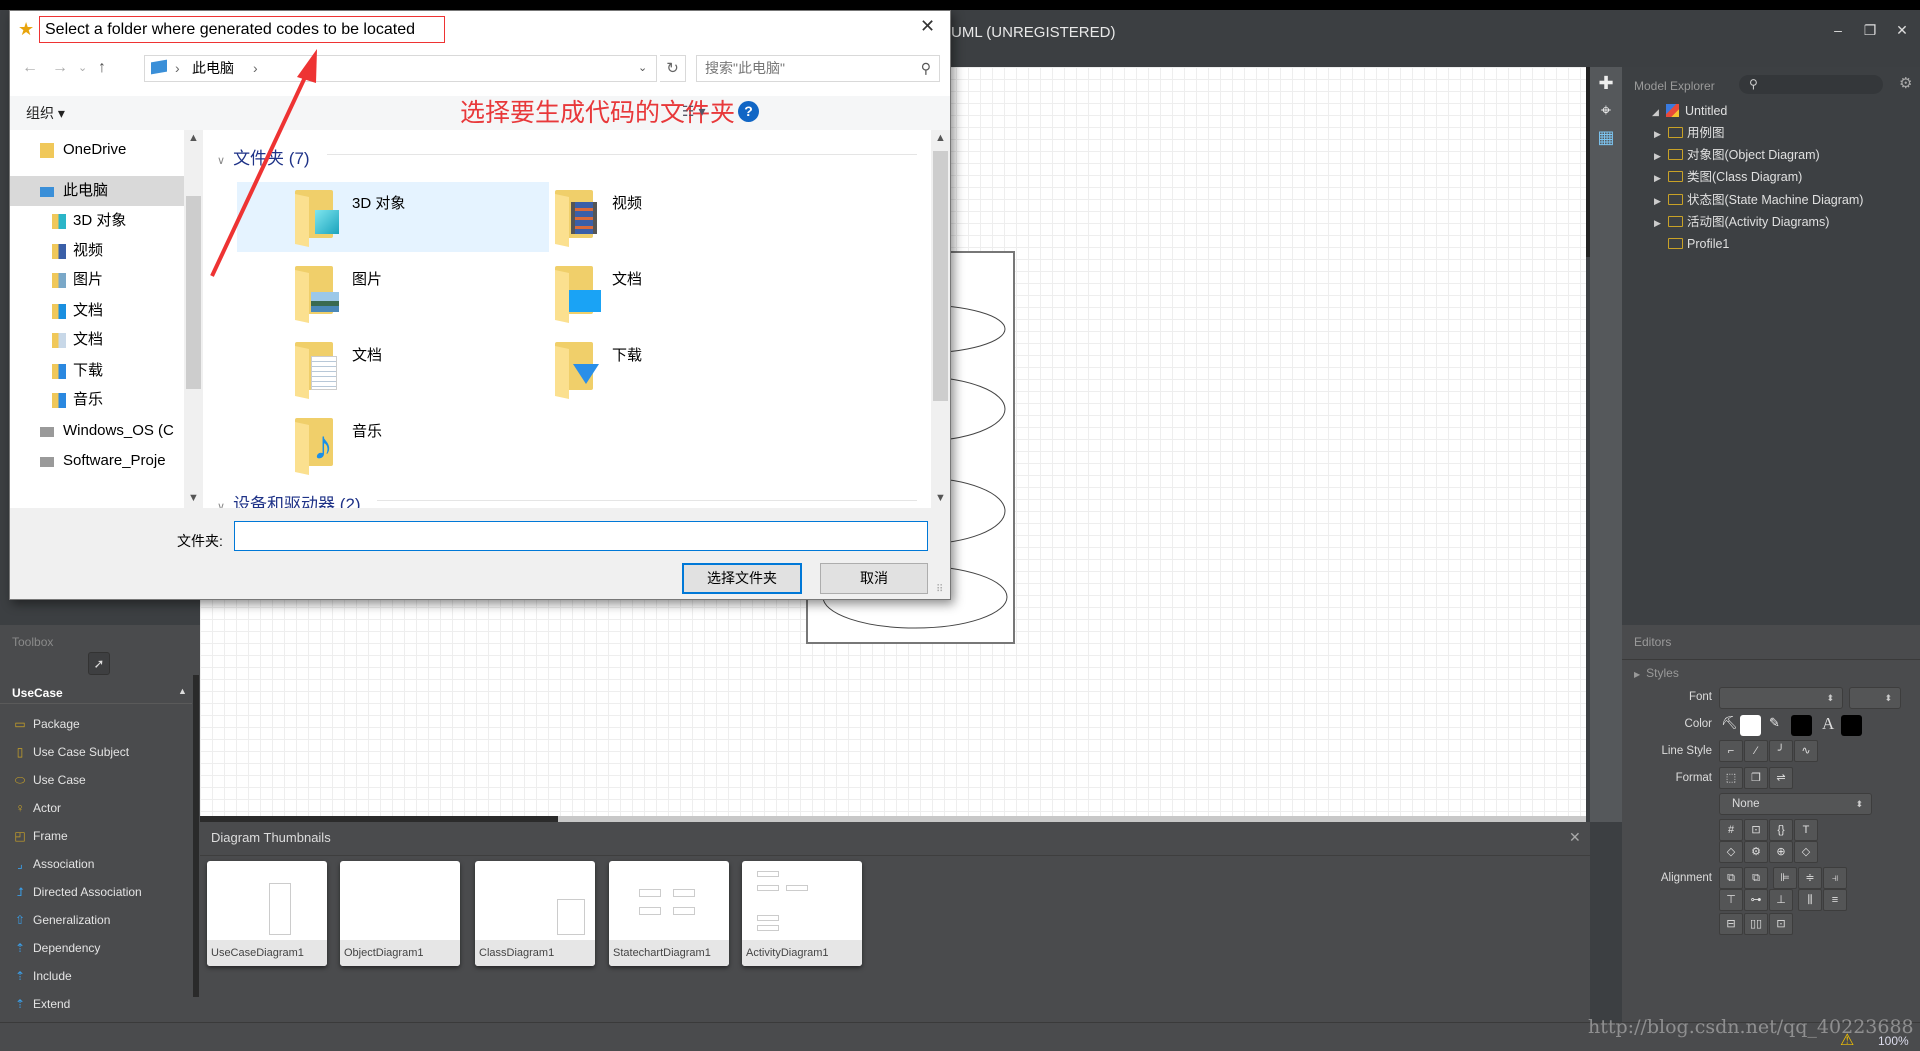 The height and width of the screenshot is (1051, 1920). What do you see at coordinates (1781, 778) in the screenshot?
I see `word-wrap-button: ⇌` at bounding box center [1781, 778].